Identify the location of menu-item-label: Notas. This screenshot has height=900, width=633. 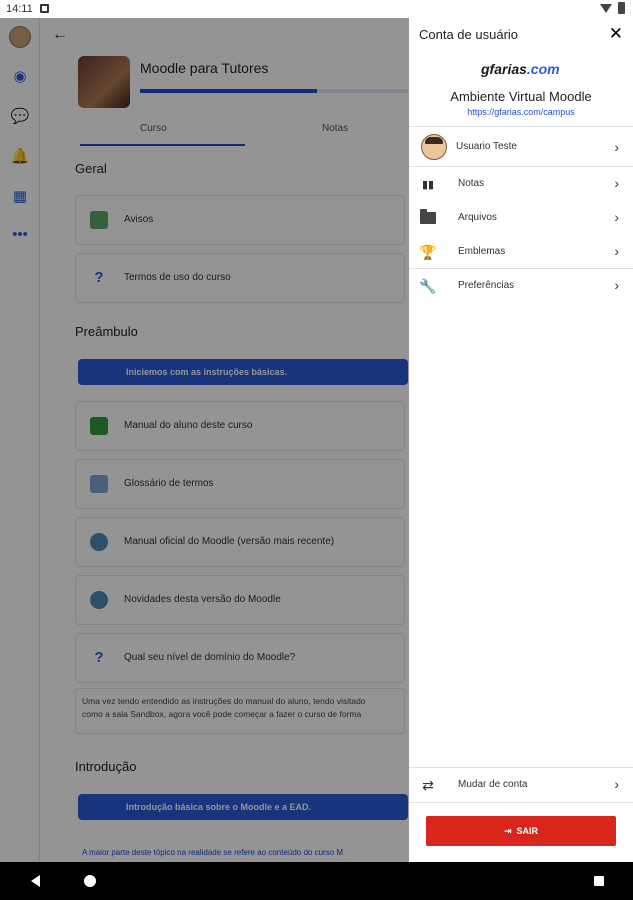
(471, 183).